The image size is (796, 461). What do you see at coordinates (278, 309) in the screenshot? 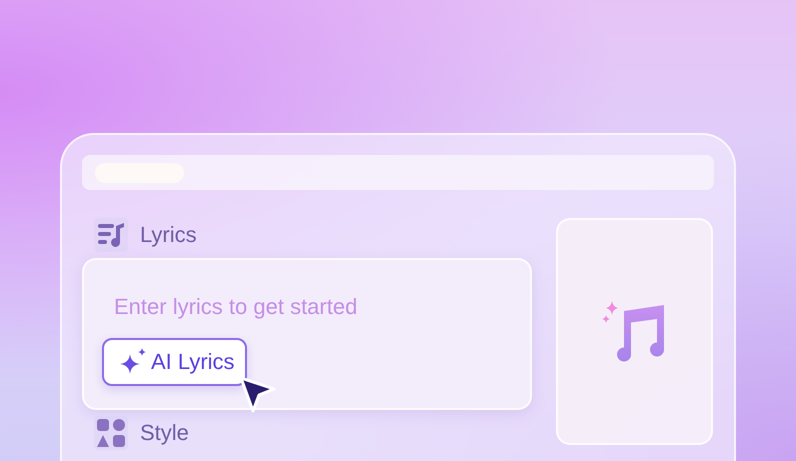
I see `lyrics-field: Enter lyrics to get started` at bounding box center [278, 309].